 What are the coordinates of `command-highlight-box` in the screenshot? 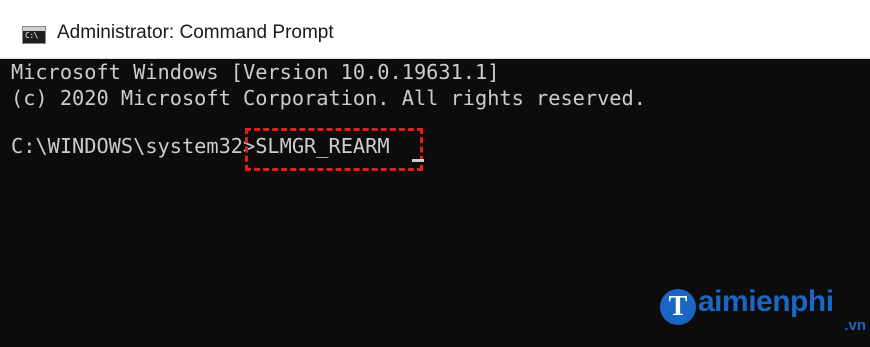 It's located at (334, 149).